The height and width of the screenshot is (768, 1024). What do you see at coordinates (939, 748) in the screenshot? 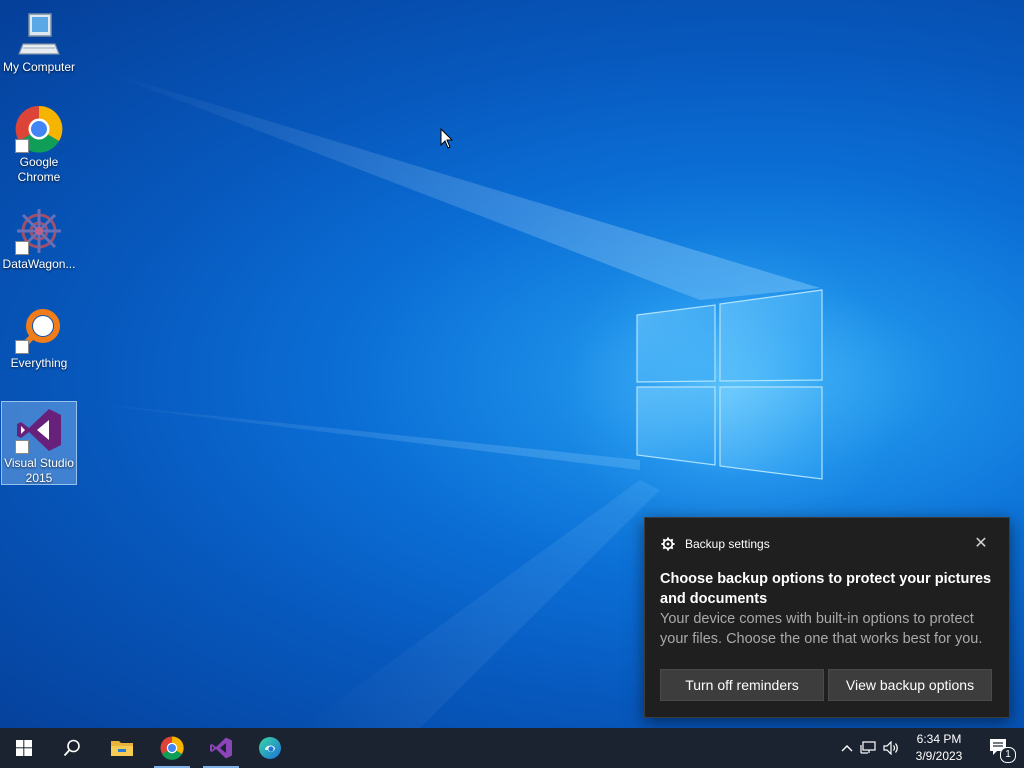
I see `taskbar-clock: 6:34 PM 3/9/2023` at bounding box center [939, 748].